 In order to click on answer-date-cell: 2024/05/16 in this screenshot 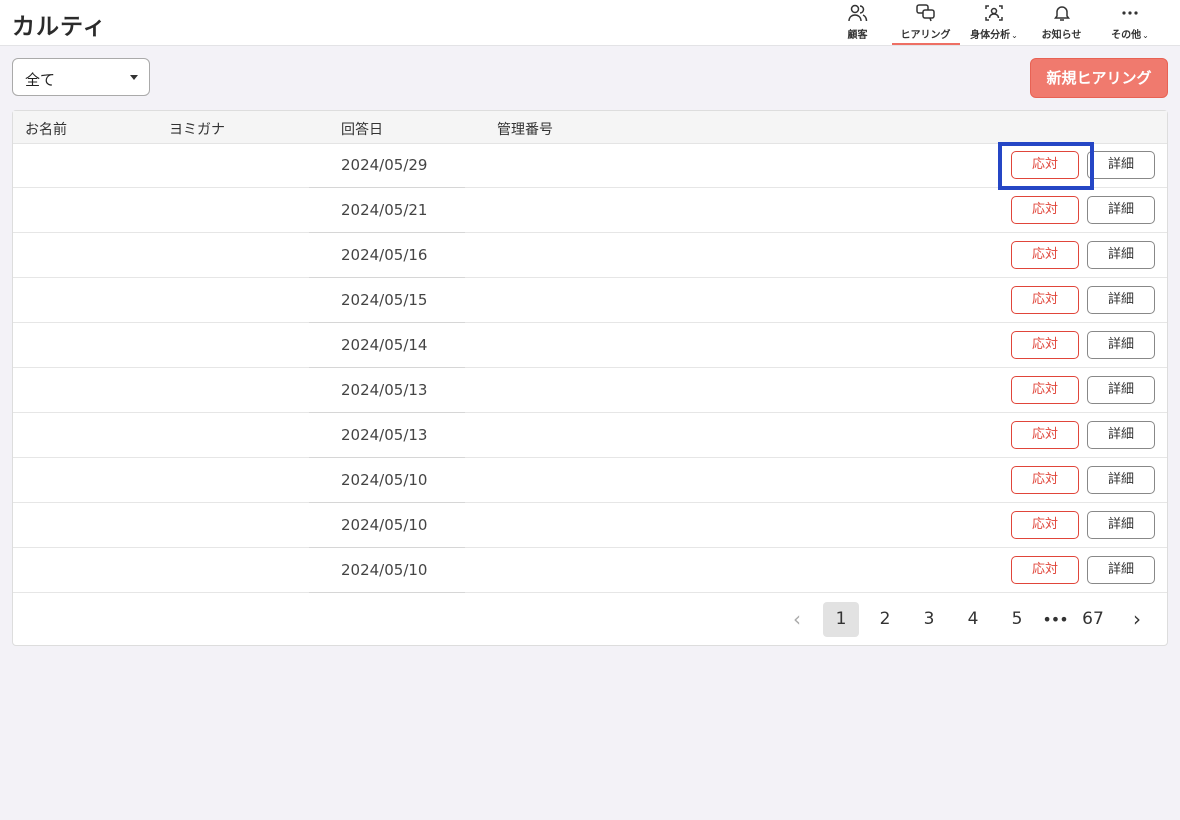, I will do `click(387, 255)`.